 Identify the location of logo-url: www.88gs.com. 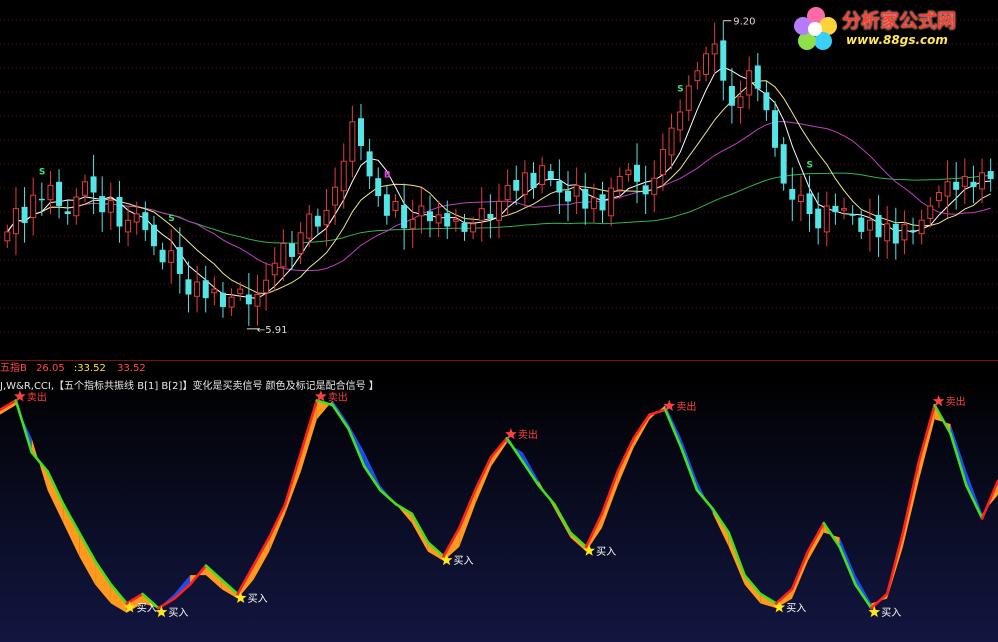
(897, 40).